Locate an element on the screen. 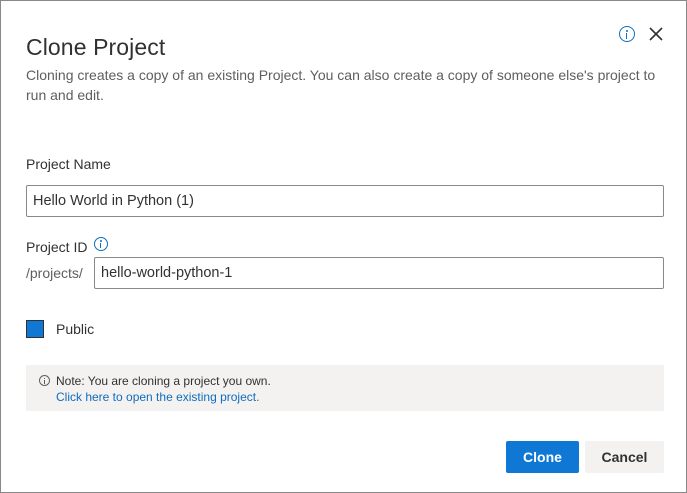  public-checkbox is located at coordinates (35, 329).